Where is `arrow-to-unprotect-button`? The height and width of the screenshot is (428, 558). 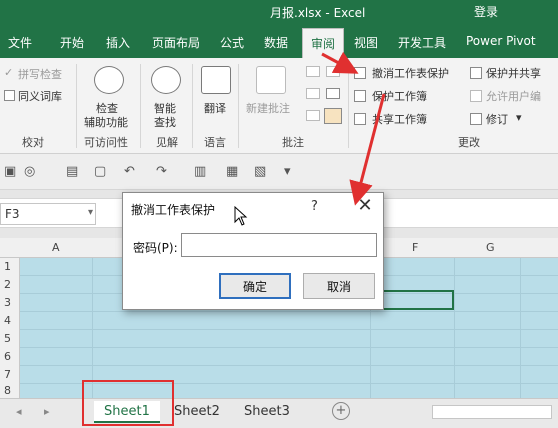
arrow-to-unprotect-button is located at coordinates (340, 62).